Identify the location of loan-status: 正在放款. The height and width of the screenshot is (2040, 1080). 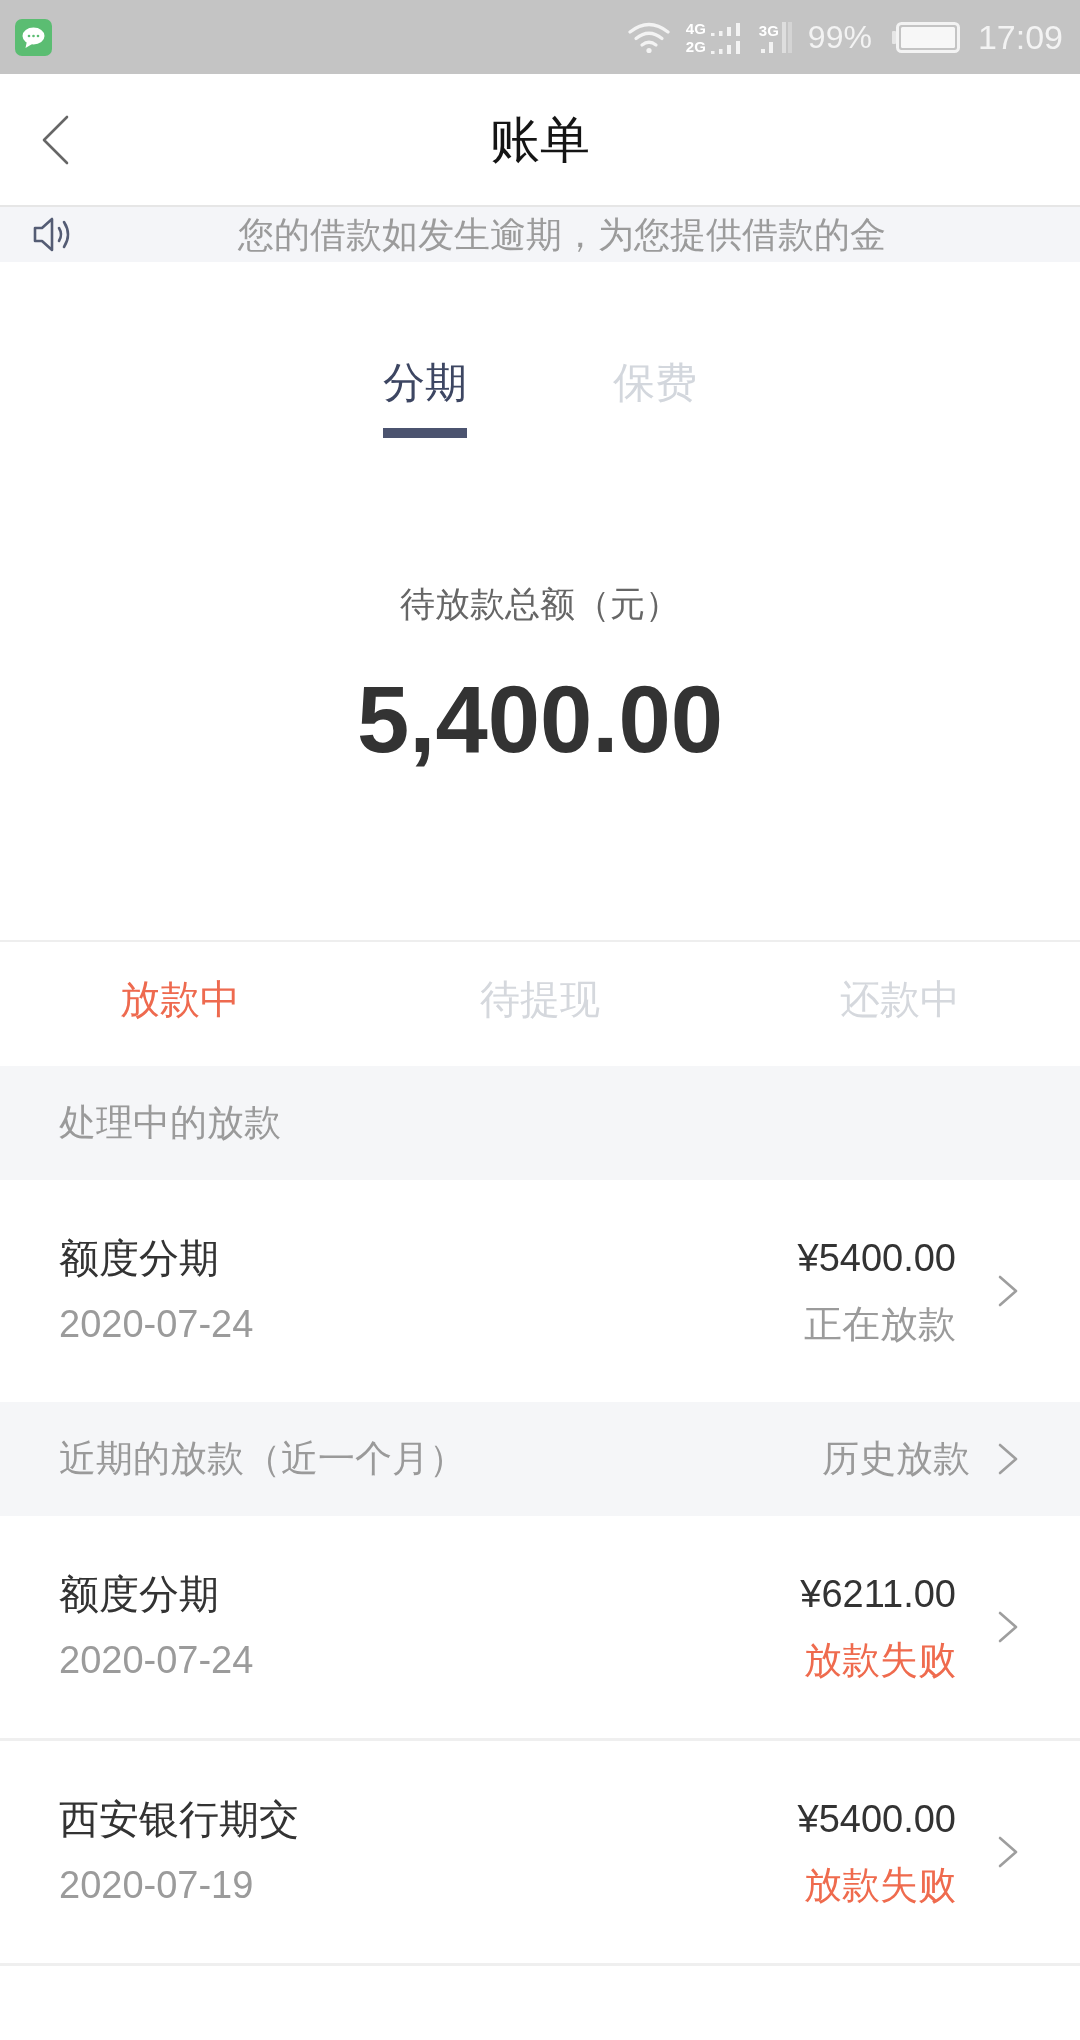
(880, 1324).